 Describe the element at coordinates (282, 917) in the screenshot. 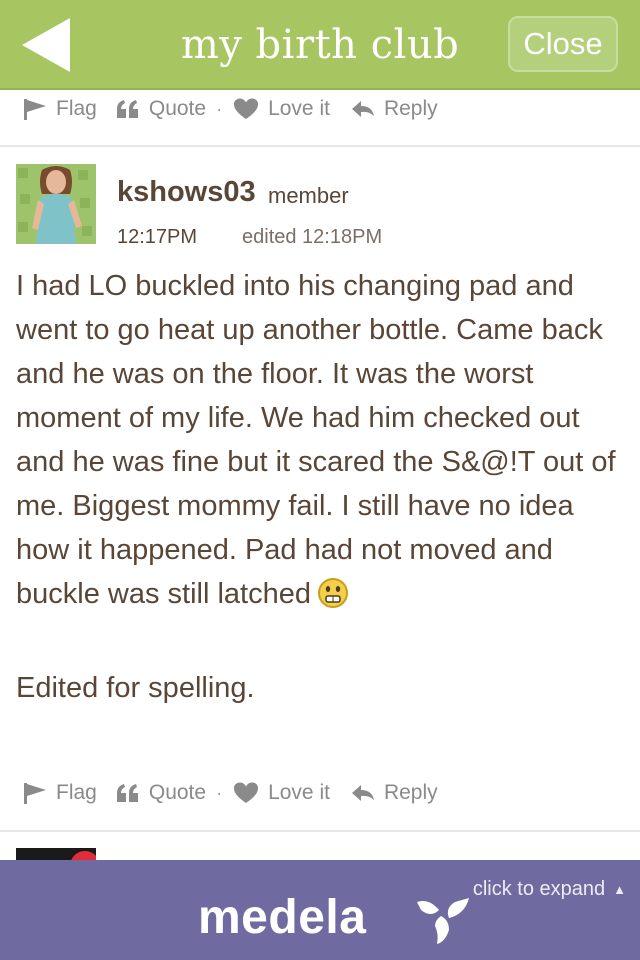

I see `brand-name: medela` at that location.